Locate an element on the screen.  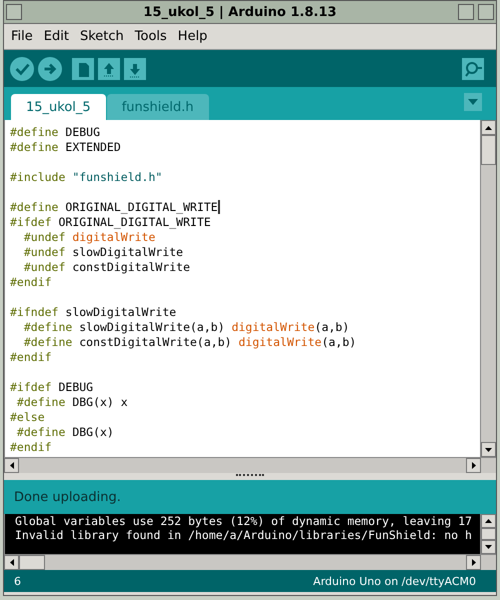
code-line: #define EXTENDED is located at coordinates (66, 147).